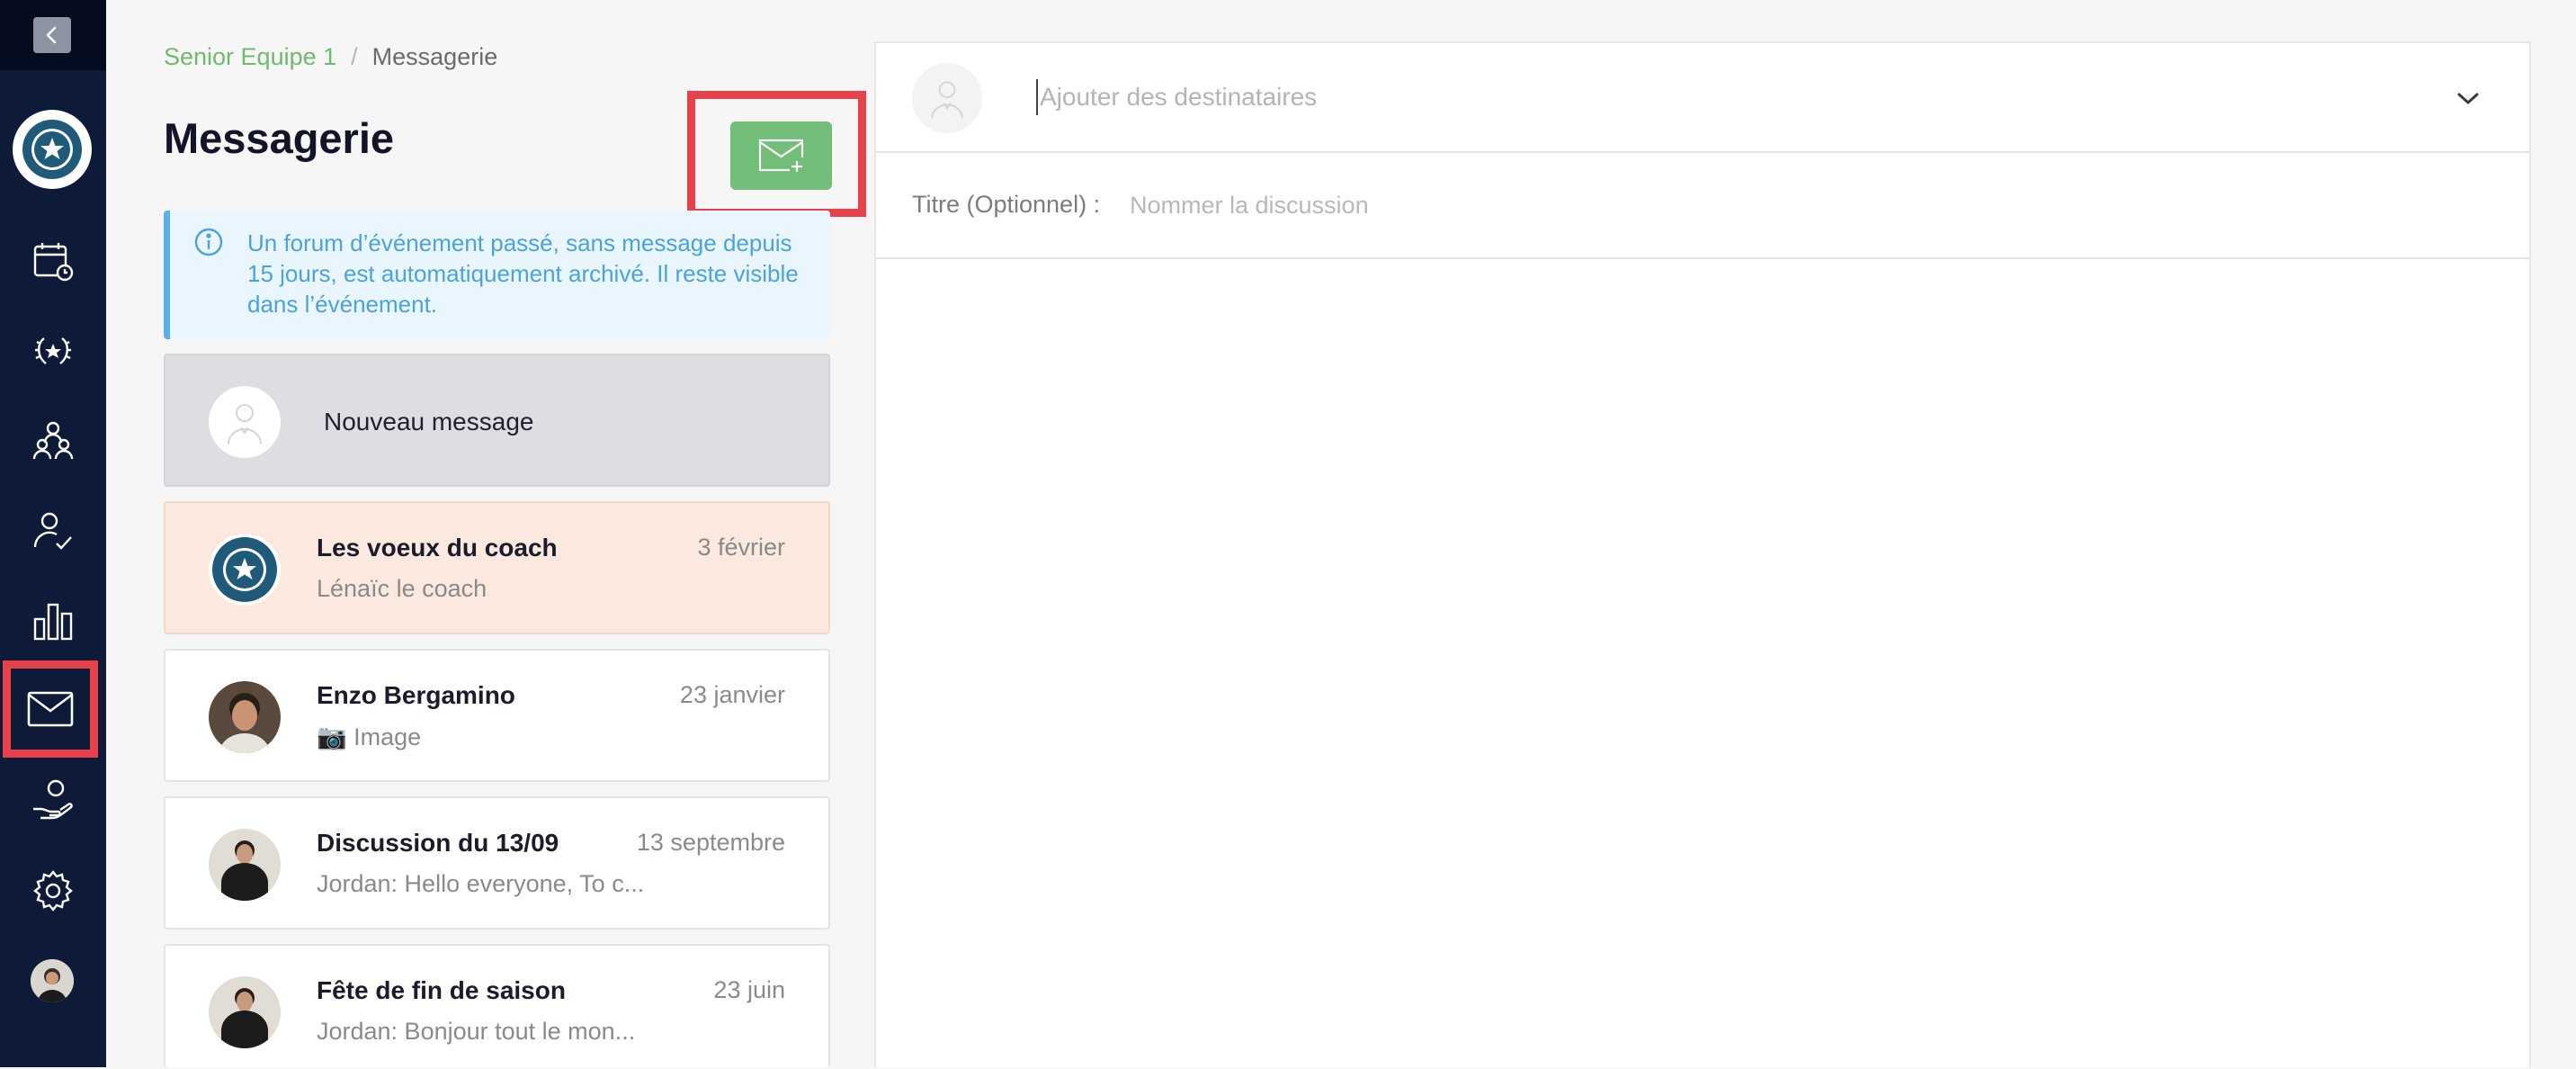 This screenshot has width=2576, height=1069. Describe the element at coordinates (710, 842) in the screenshot. I see `conversation-date: 13 septembre` at that location.